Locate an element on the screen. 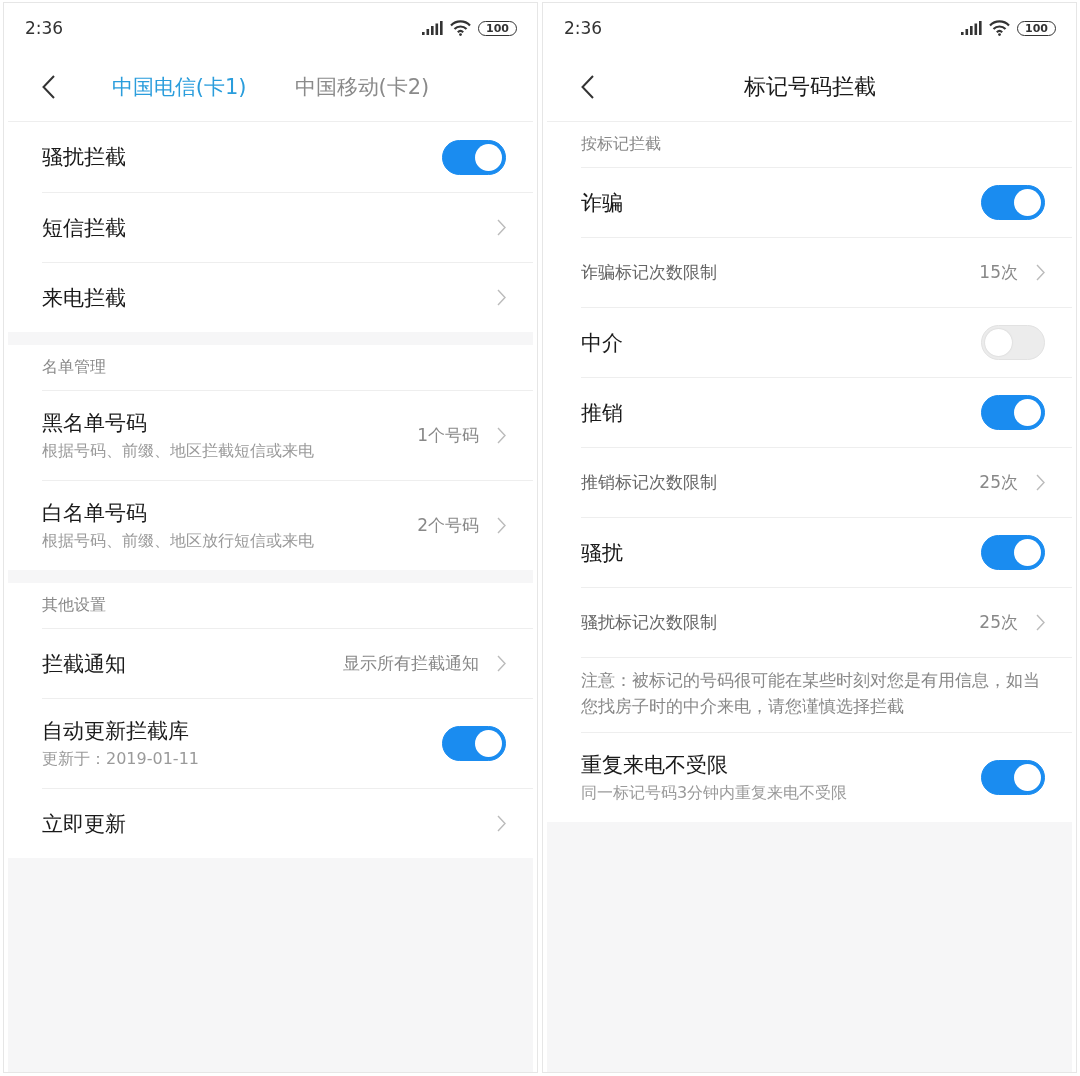 The height and width of the screenshot is (1076, 1080). row-value: 15次 is located at coordinates (998, 272).